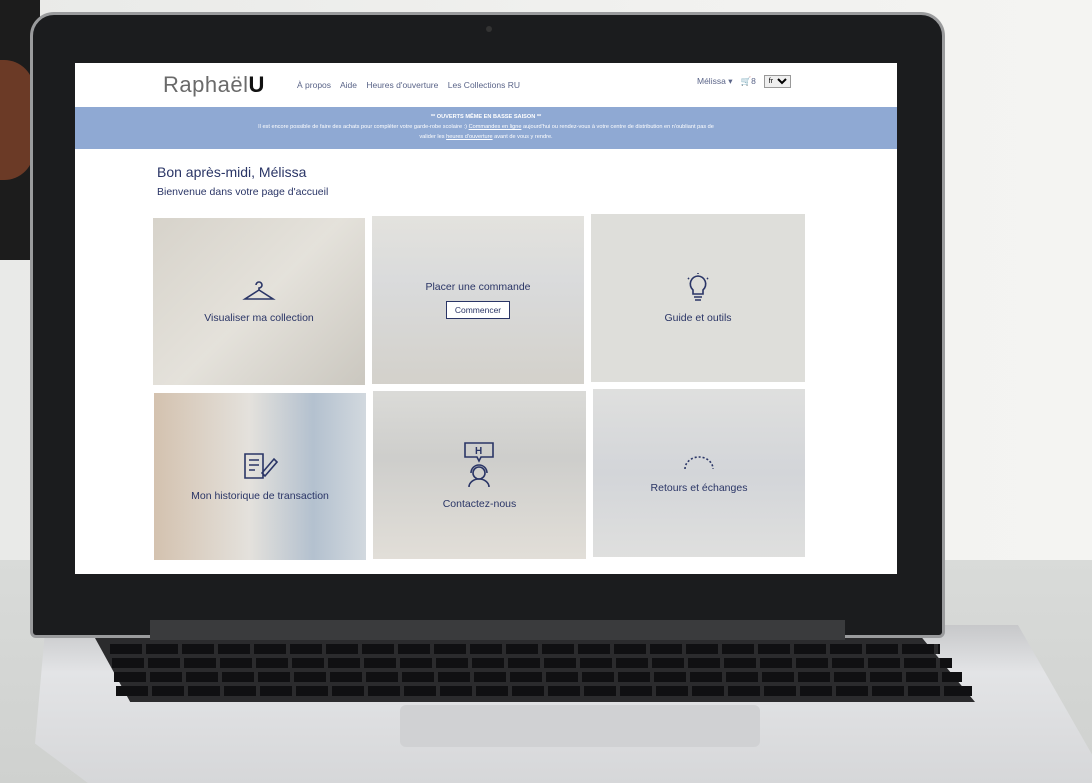 Image resolution: width=1092 pixels, height=783 pixels. I want to click on tile-label: Guide et outils, so click(698, 317).